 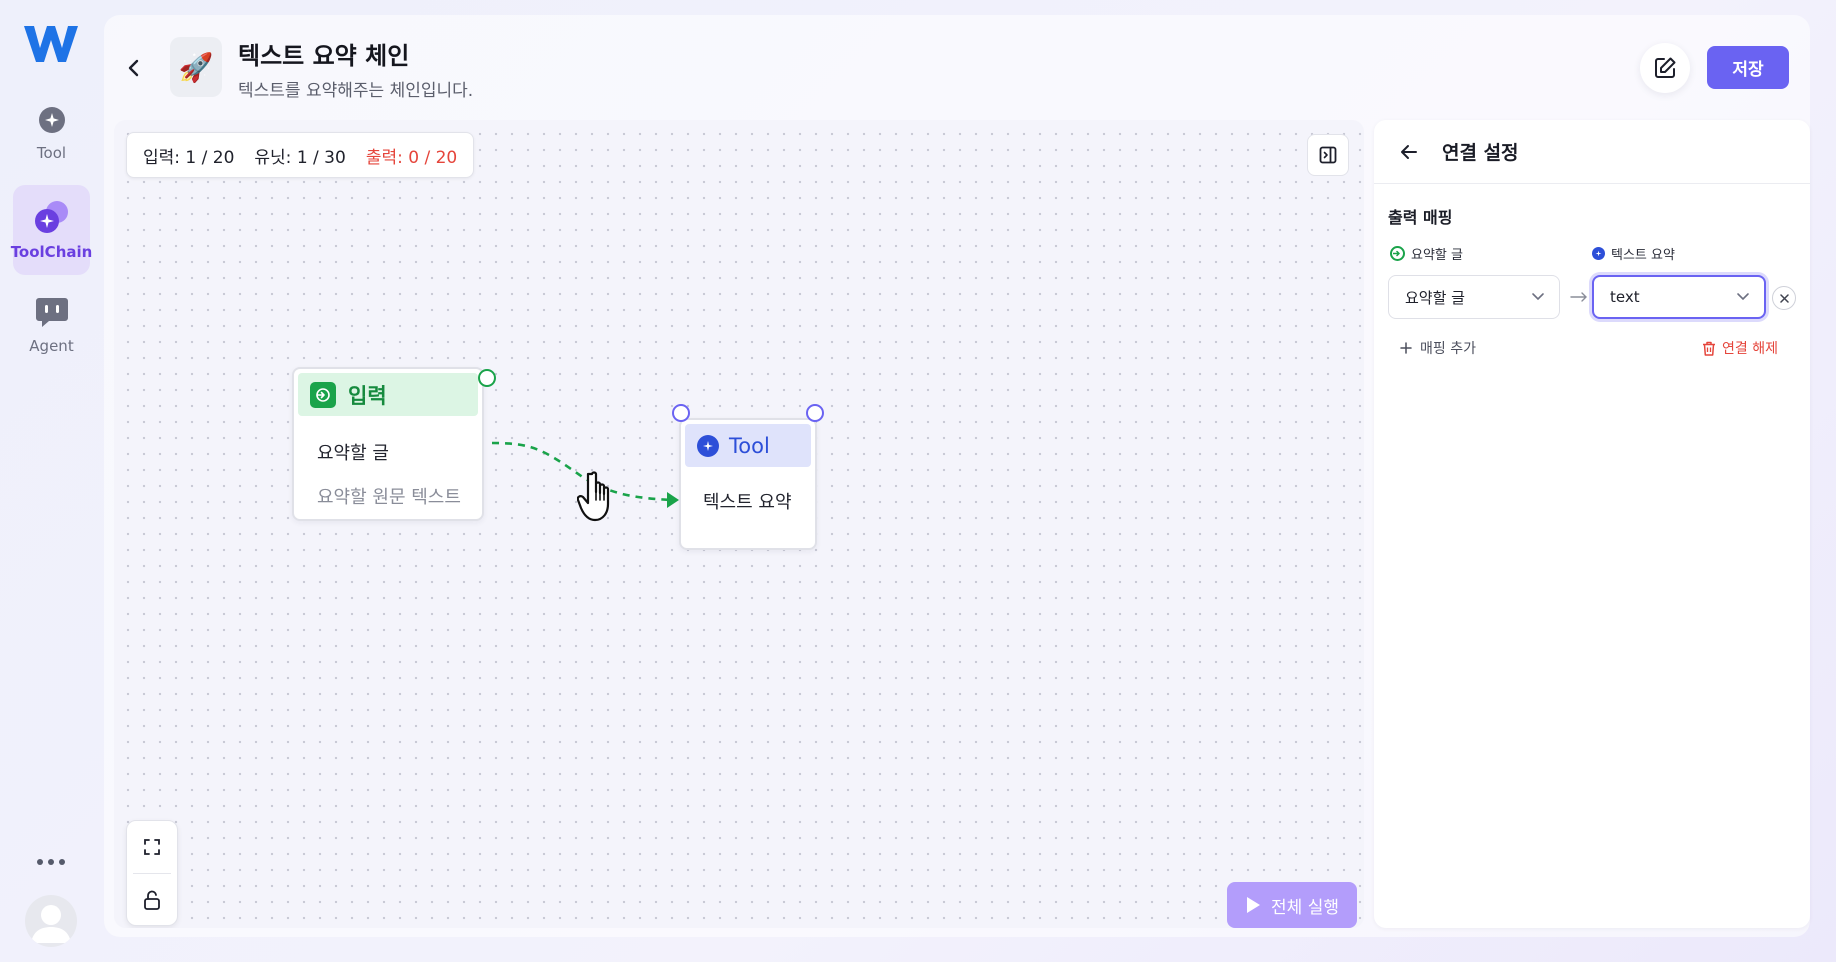 I want to click on agent-icon, so click(x=51, y=312).